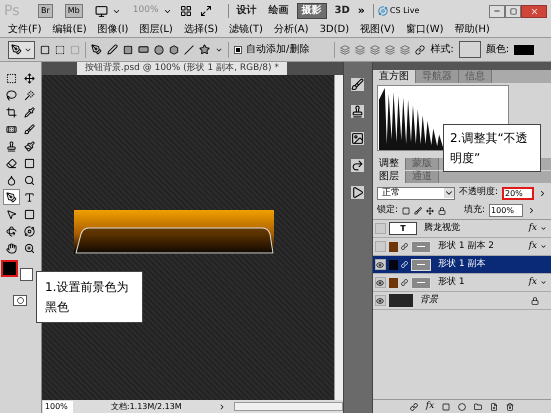 The height and width of the screenshot is (413, 551). What do you see at coordinates (377, 29) in the screenshot?
I see `menu-item: 视图(V)` at bounding box center [377, 29].